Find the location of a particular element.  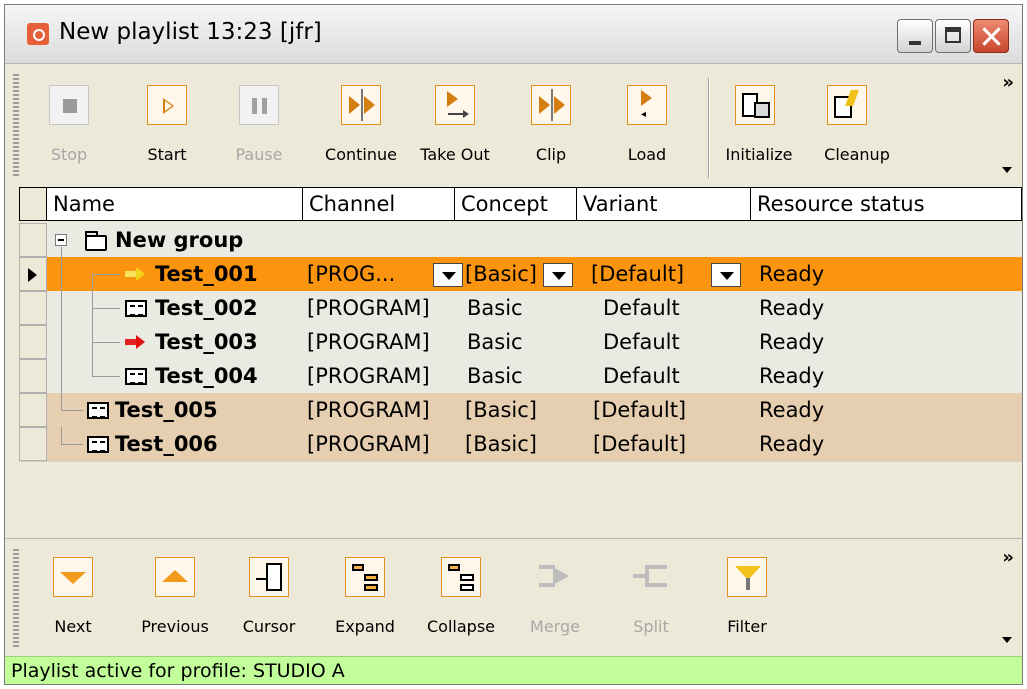

initialize-label: Initialize is located at coordinates (759, 154).